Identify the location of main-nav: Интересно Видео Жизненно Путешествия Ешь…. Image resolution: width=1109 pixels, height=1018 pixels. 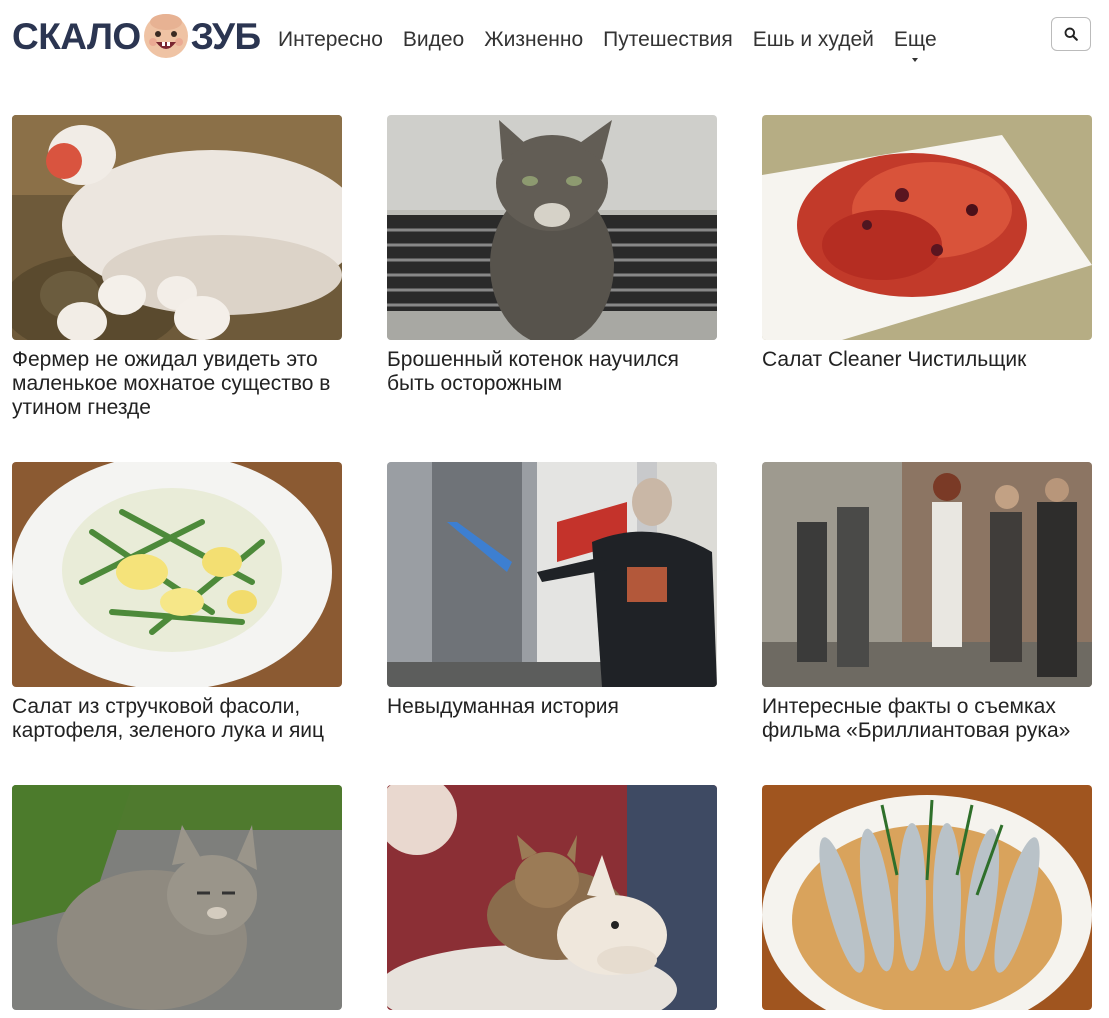
(607, 43).